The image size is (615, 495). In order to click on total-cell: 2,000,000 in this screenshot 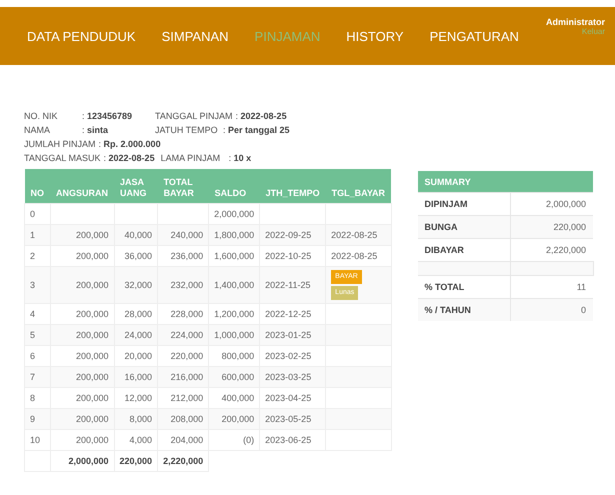, I will do `click(82, 461)`.